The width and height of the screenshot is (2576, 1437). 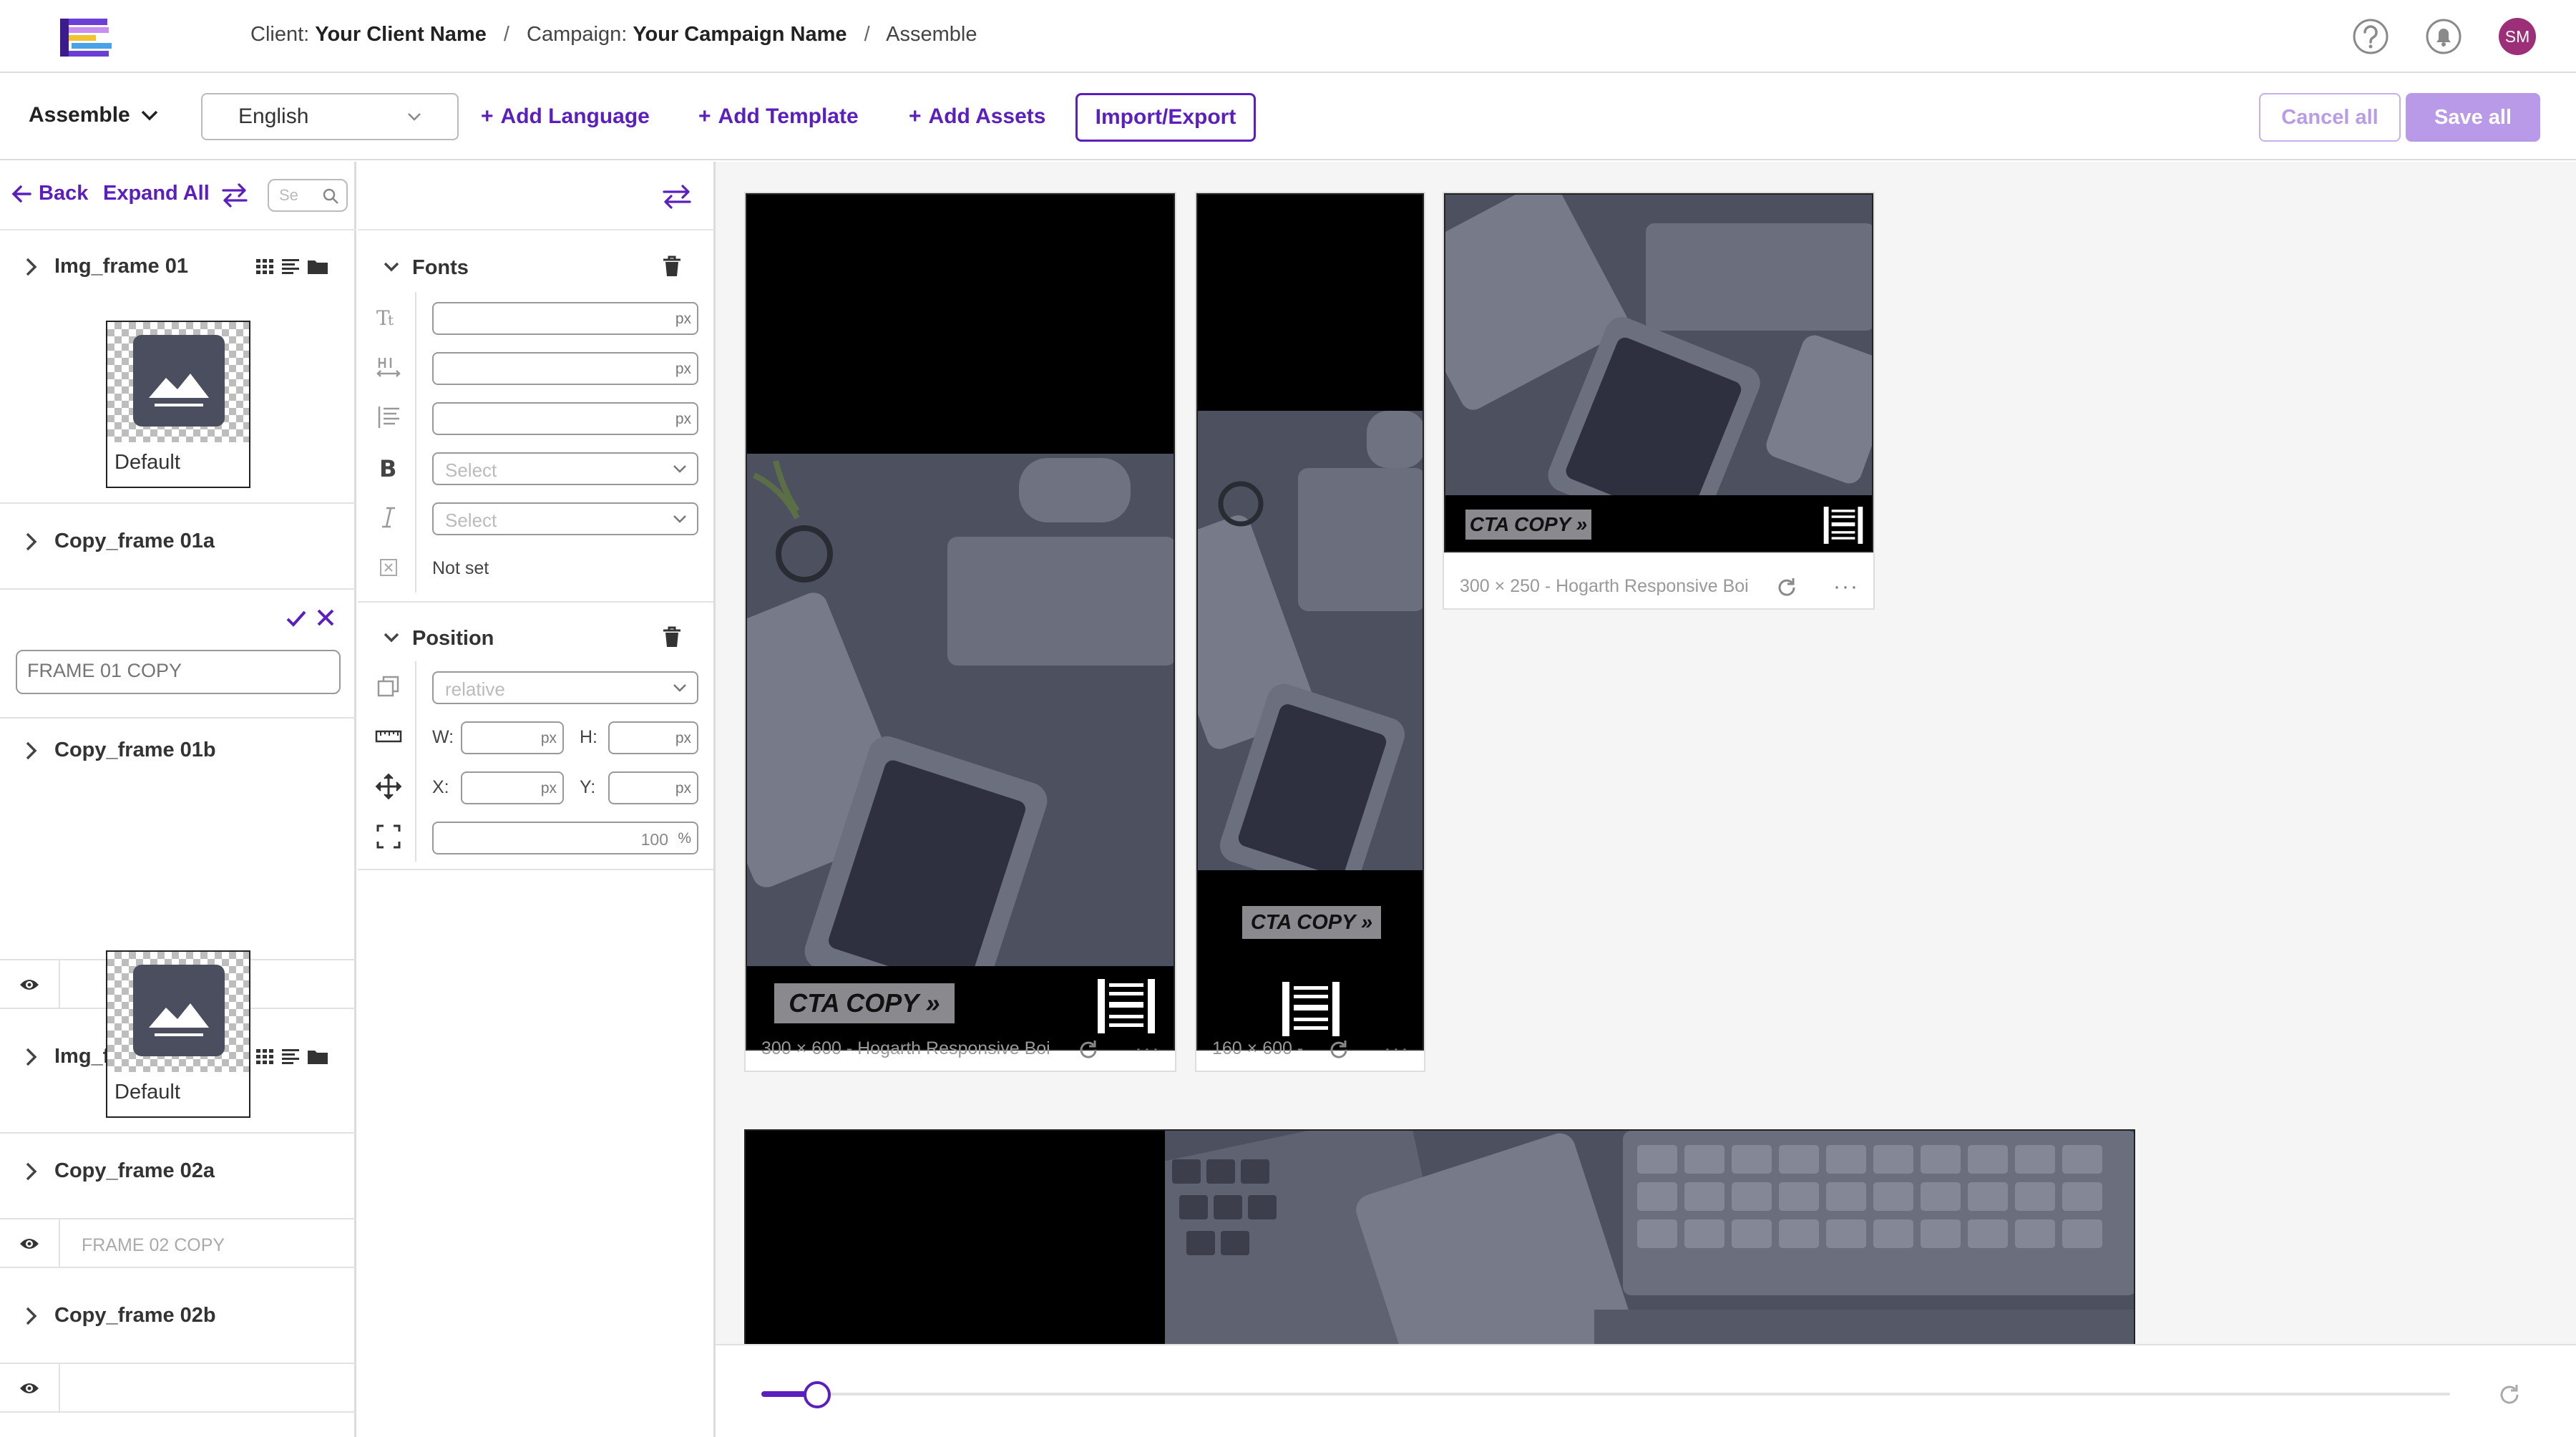 What do you see at coordinates (2370, 37) in the screenshot?
I see `help-icon` at bounding box center [2370, 37].